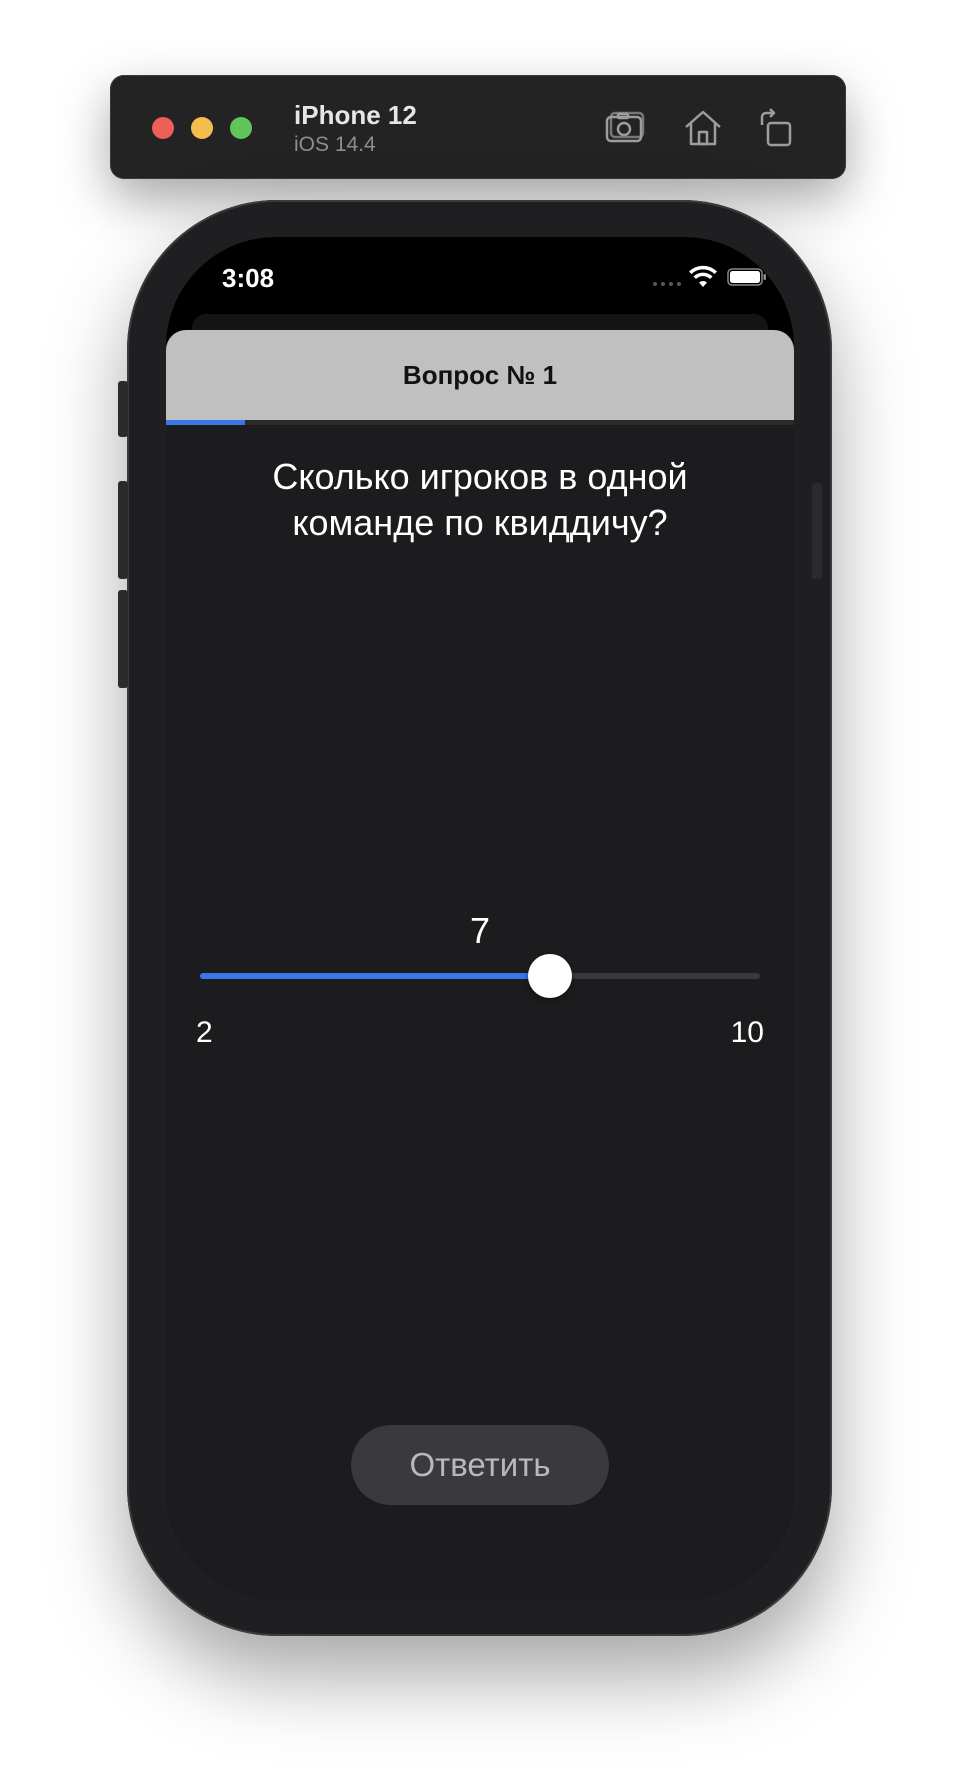 Image resolution: width=960 pixels, height=1786 pixels. I want to click on volume-down-button, so click(123, 639).